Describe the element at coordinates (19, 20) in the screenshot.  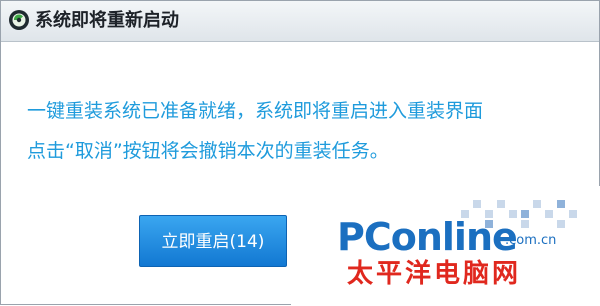
I see `app-logo-icon` at that location.